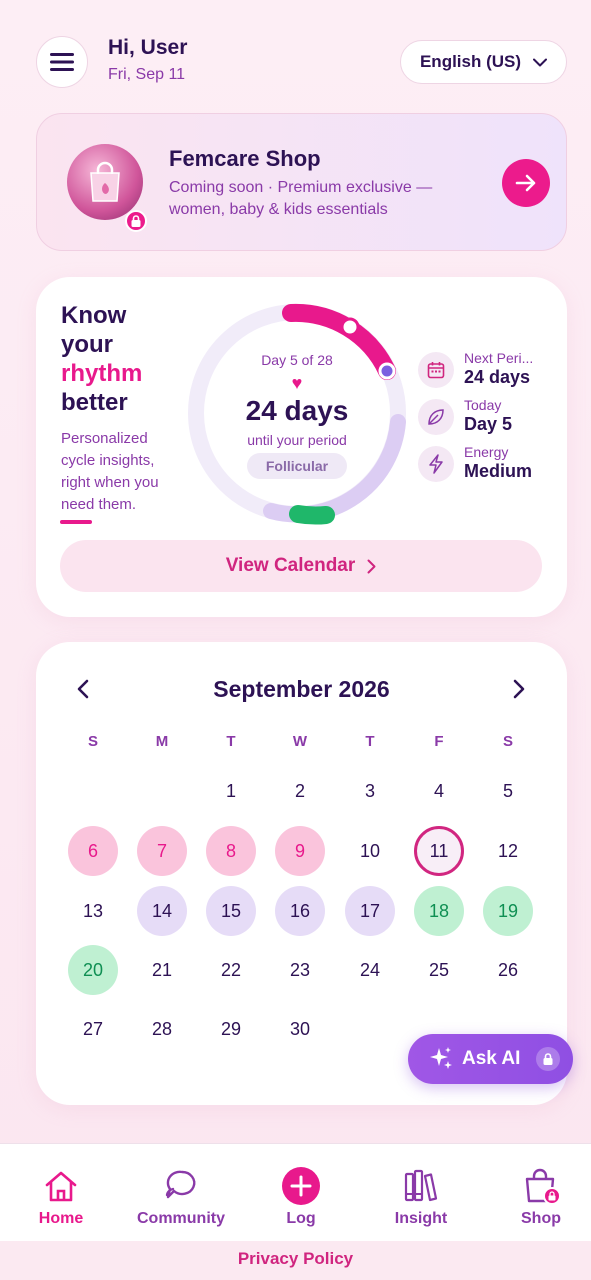 The width and height of the screenshot is (591, 1280). What do you see at coordinates (508, 970) in the screenshot?
I see `calendar-day: 26` at bounding box center [508, 970].